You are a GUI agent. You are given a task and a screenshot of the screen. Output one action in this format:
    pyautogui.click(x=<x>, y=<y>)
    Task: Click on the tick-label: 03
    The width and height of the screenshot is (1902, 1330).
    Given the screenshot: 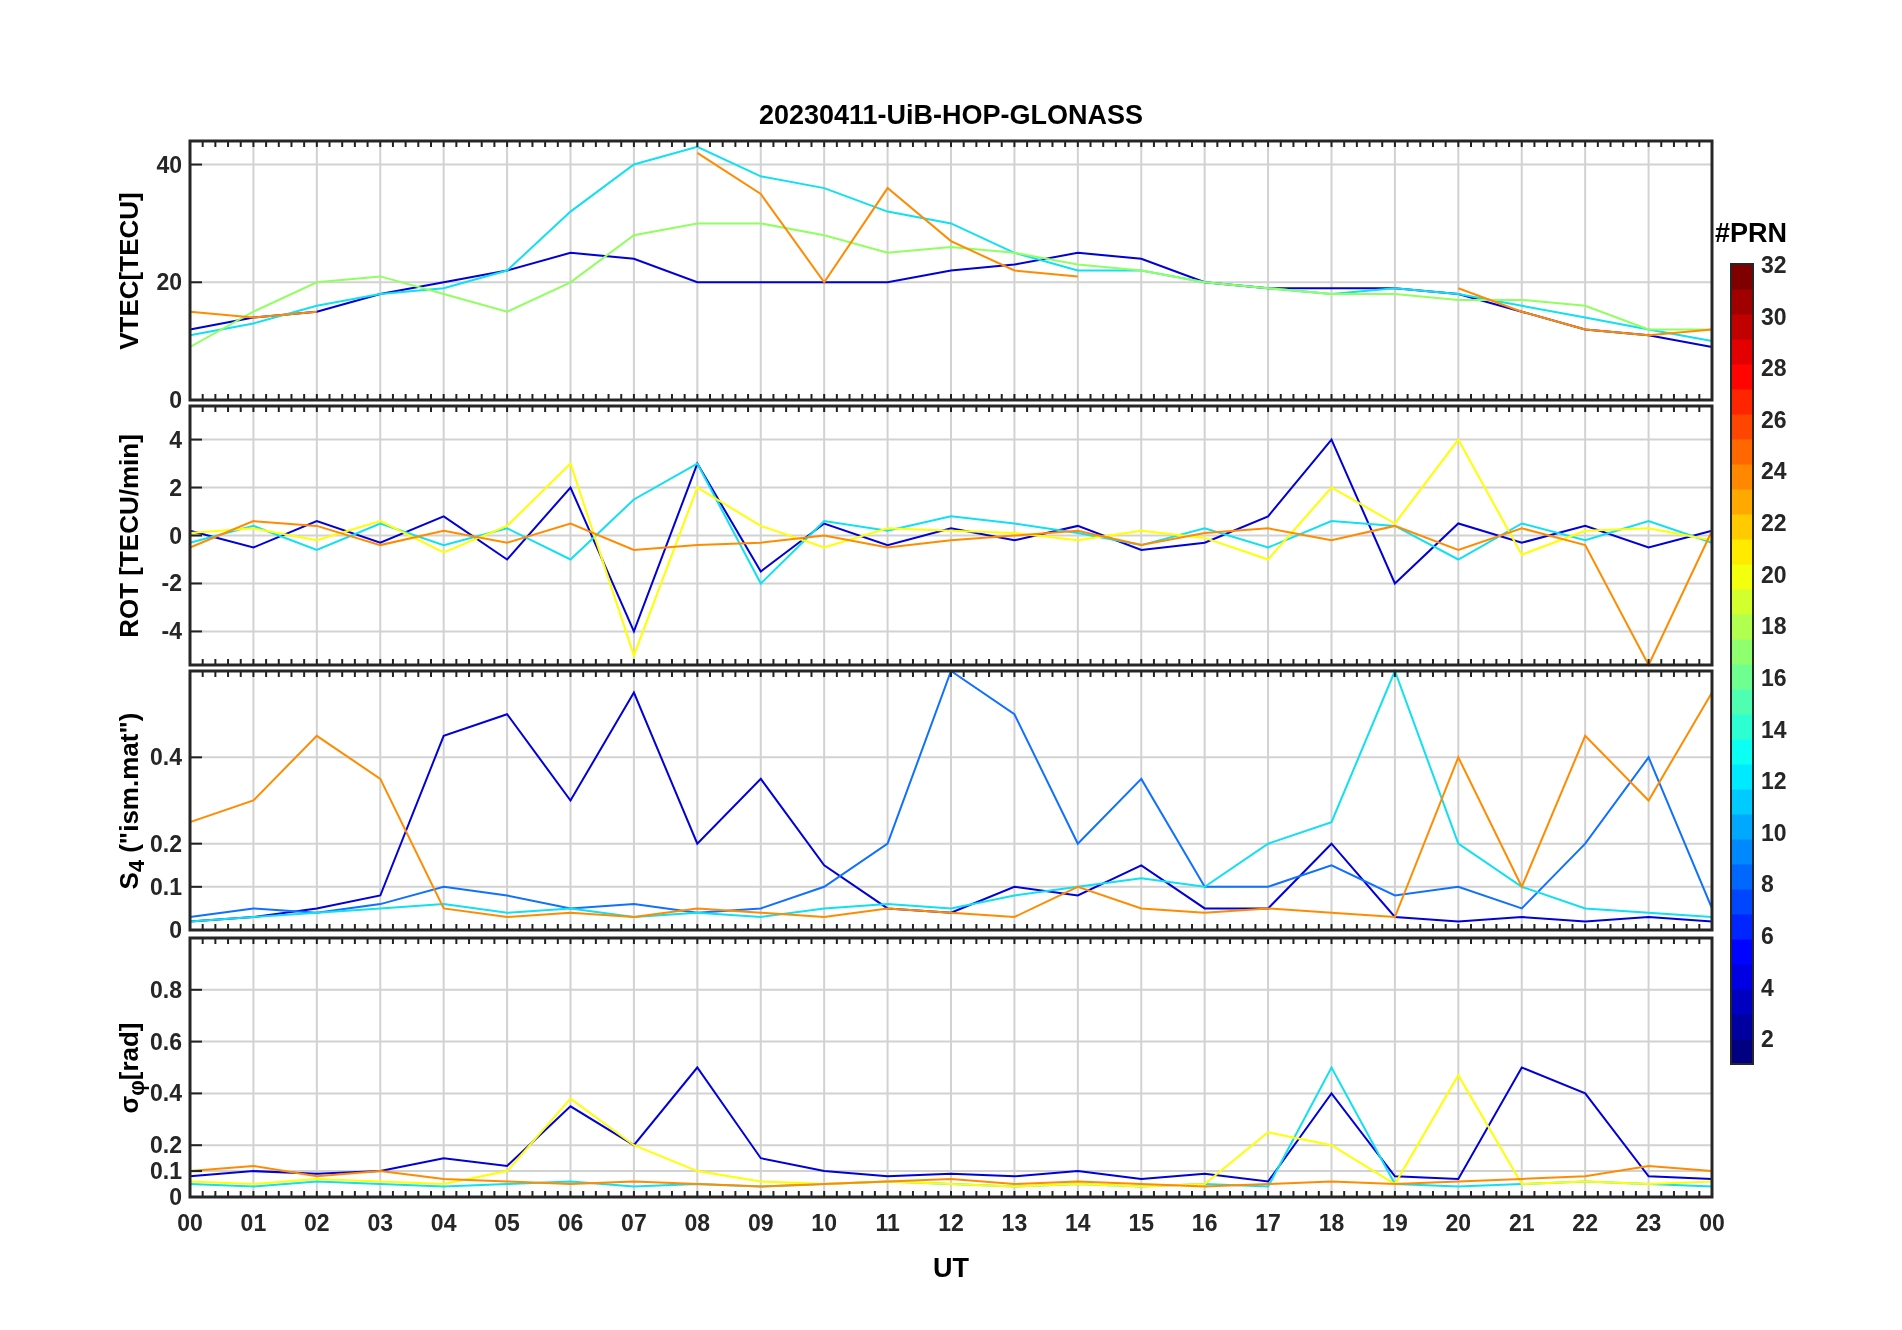 What is the action you would take?
    pyautogui.click(x=380, y=1223)
    